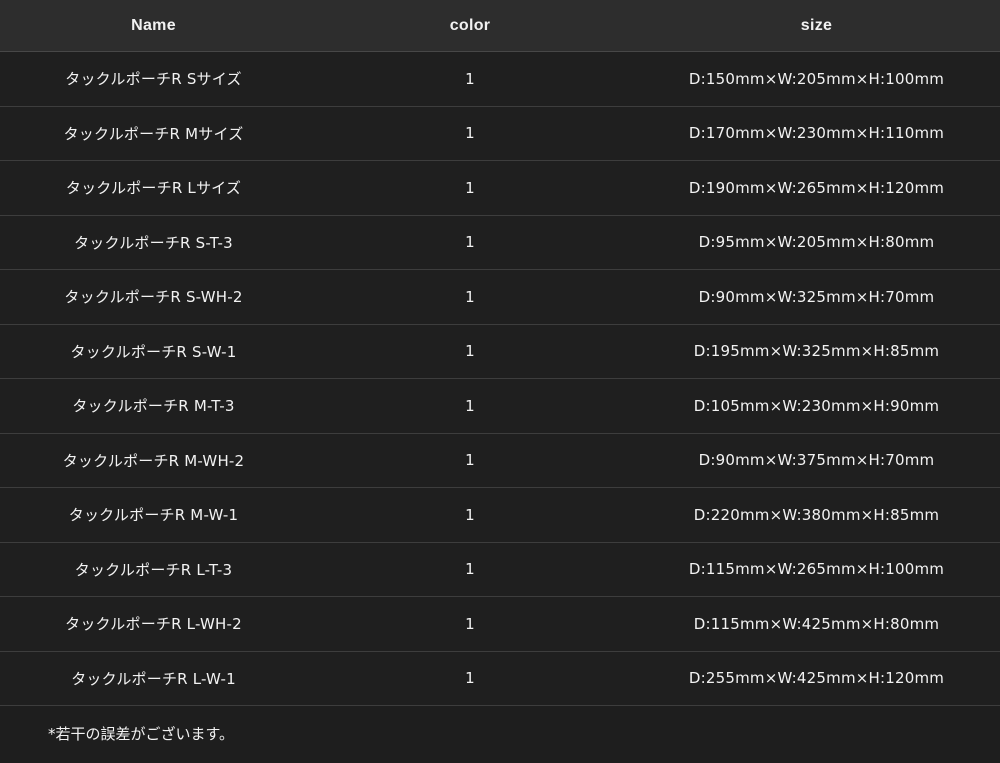  What do you see at coordinates (153, 242) in the screenshot?
I see `cell-name: タックルポーチR S-T-3` at bounding box center [153, 242].